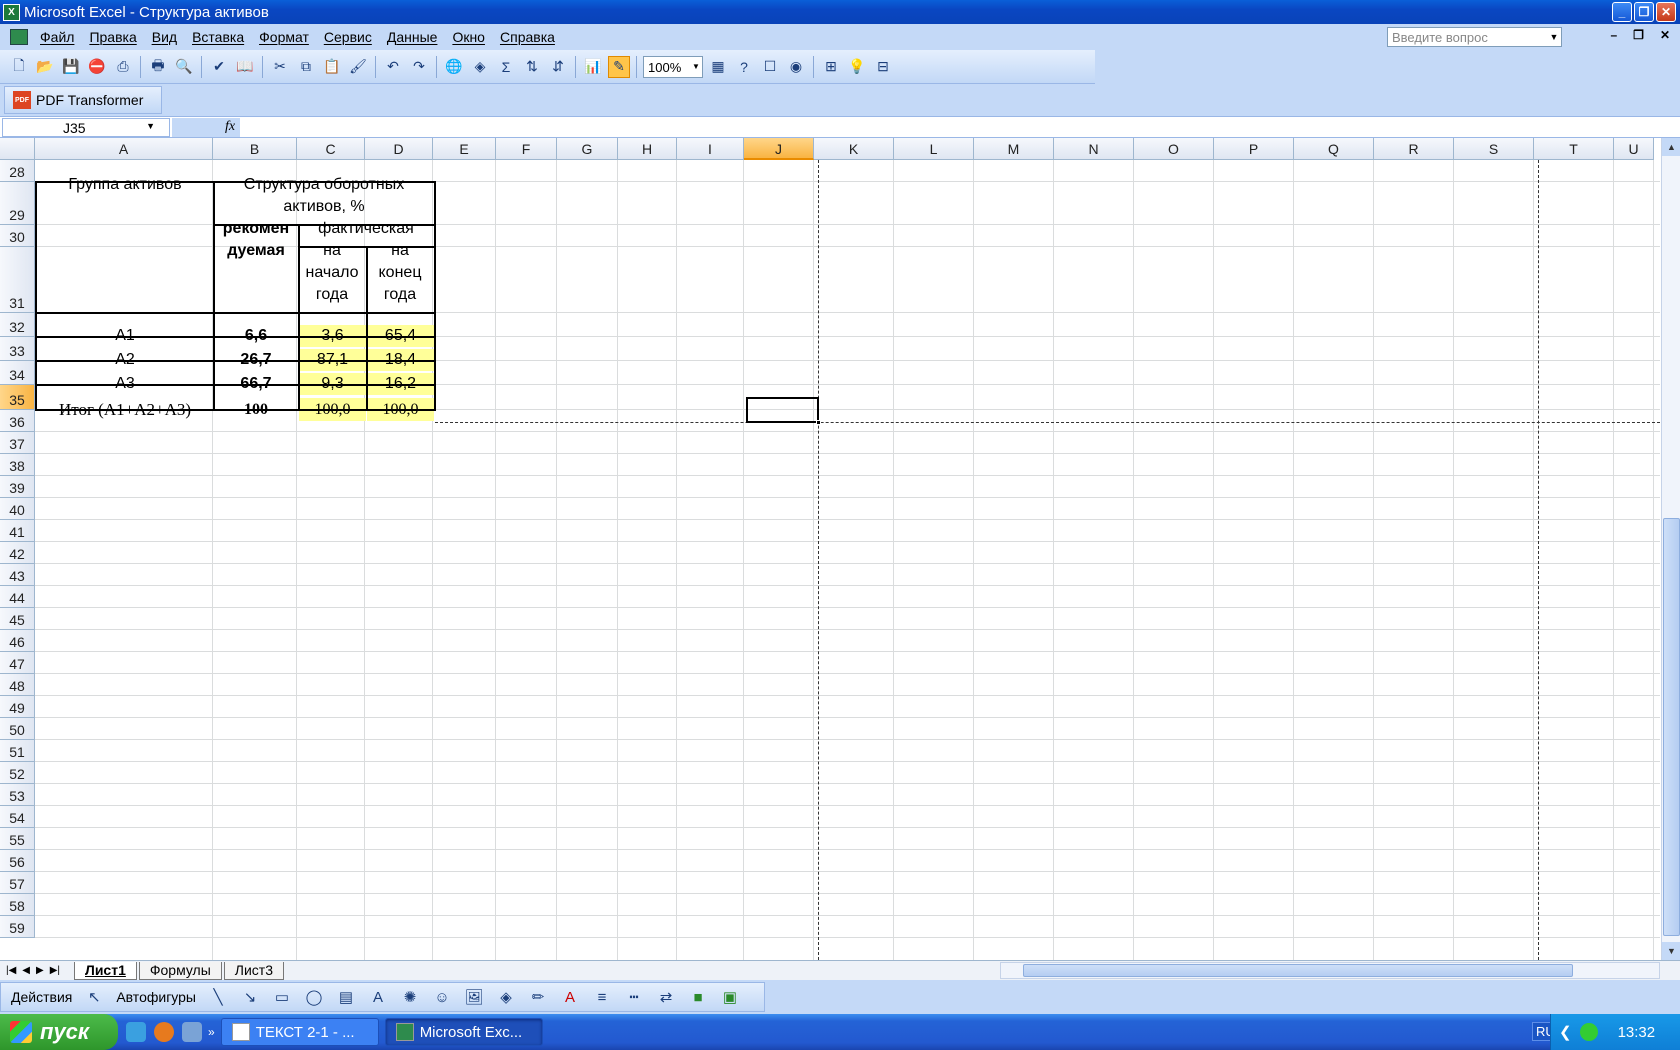  I want to click on column-header-s: S, so click(1494, 149).